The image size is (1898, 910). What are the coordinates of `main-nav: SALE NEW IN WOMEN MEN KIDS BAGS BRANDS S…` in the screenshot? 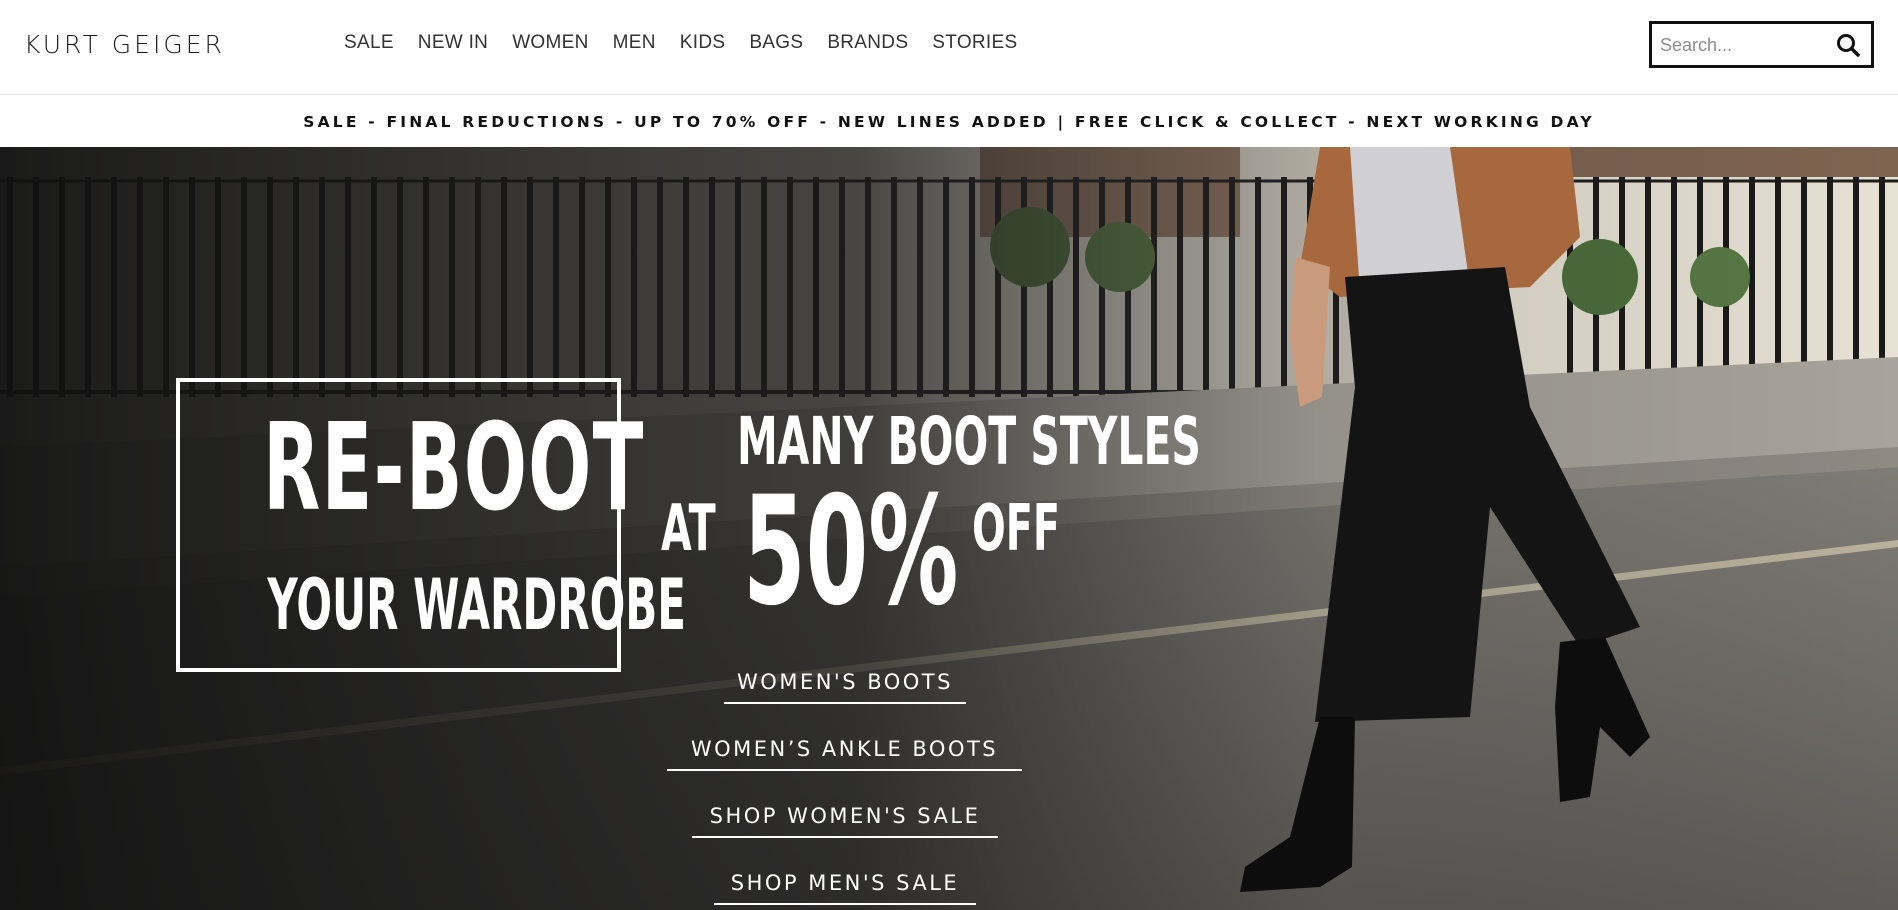 It's located at (686, 43).